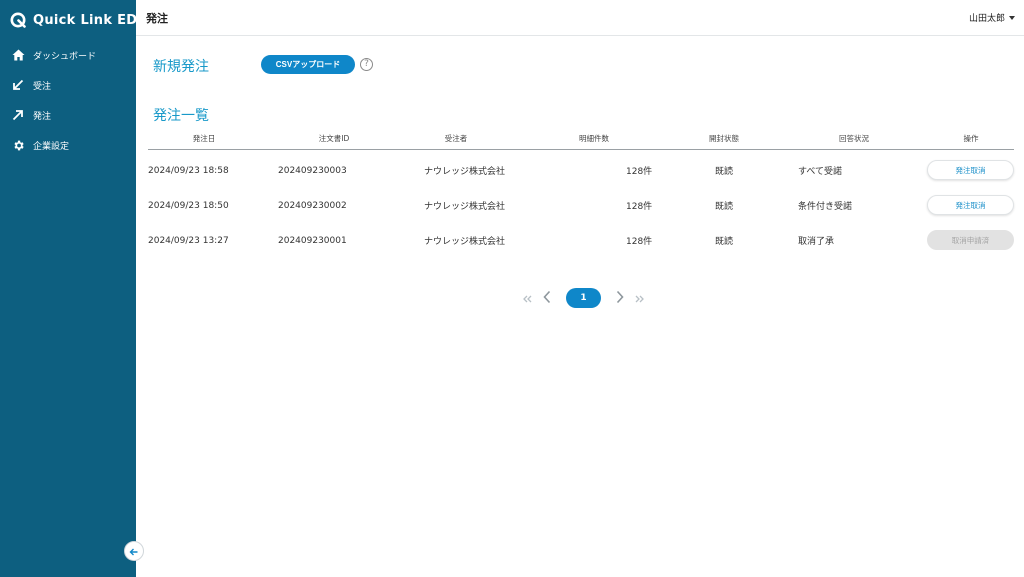 This screenshot has height=577, width=1024. Describe the element at coordinates (366, 64) in the screenshot. I see `help-icon: ?` at that location.